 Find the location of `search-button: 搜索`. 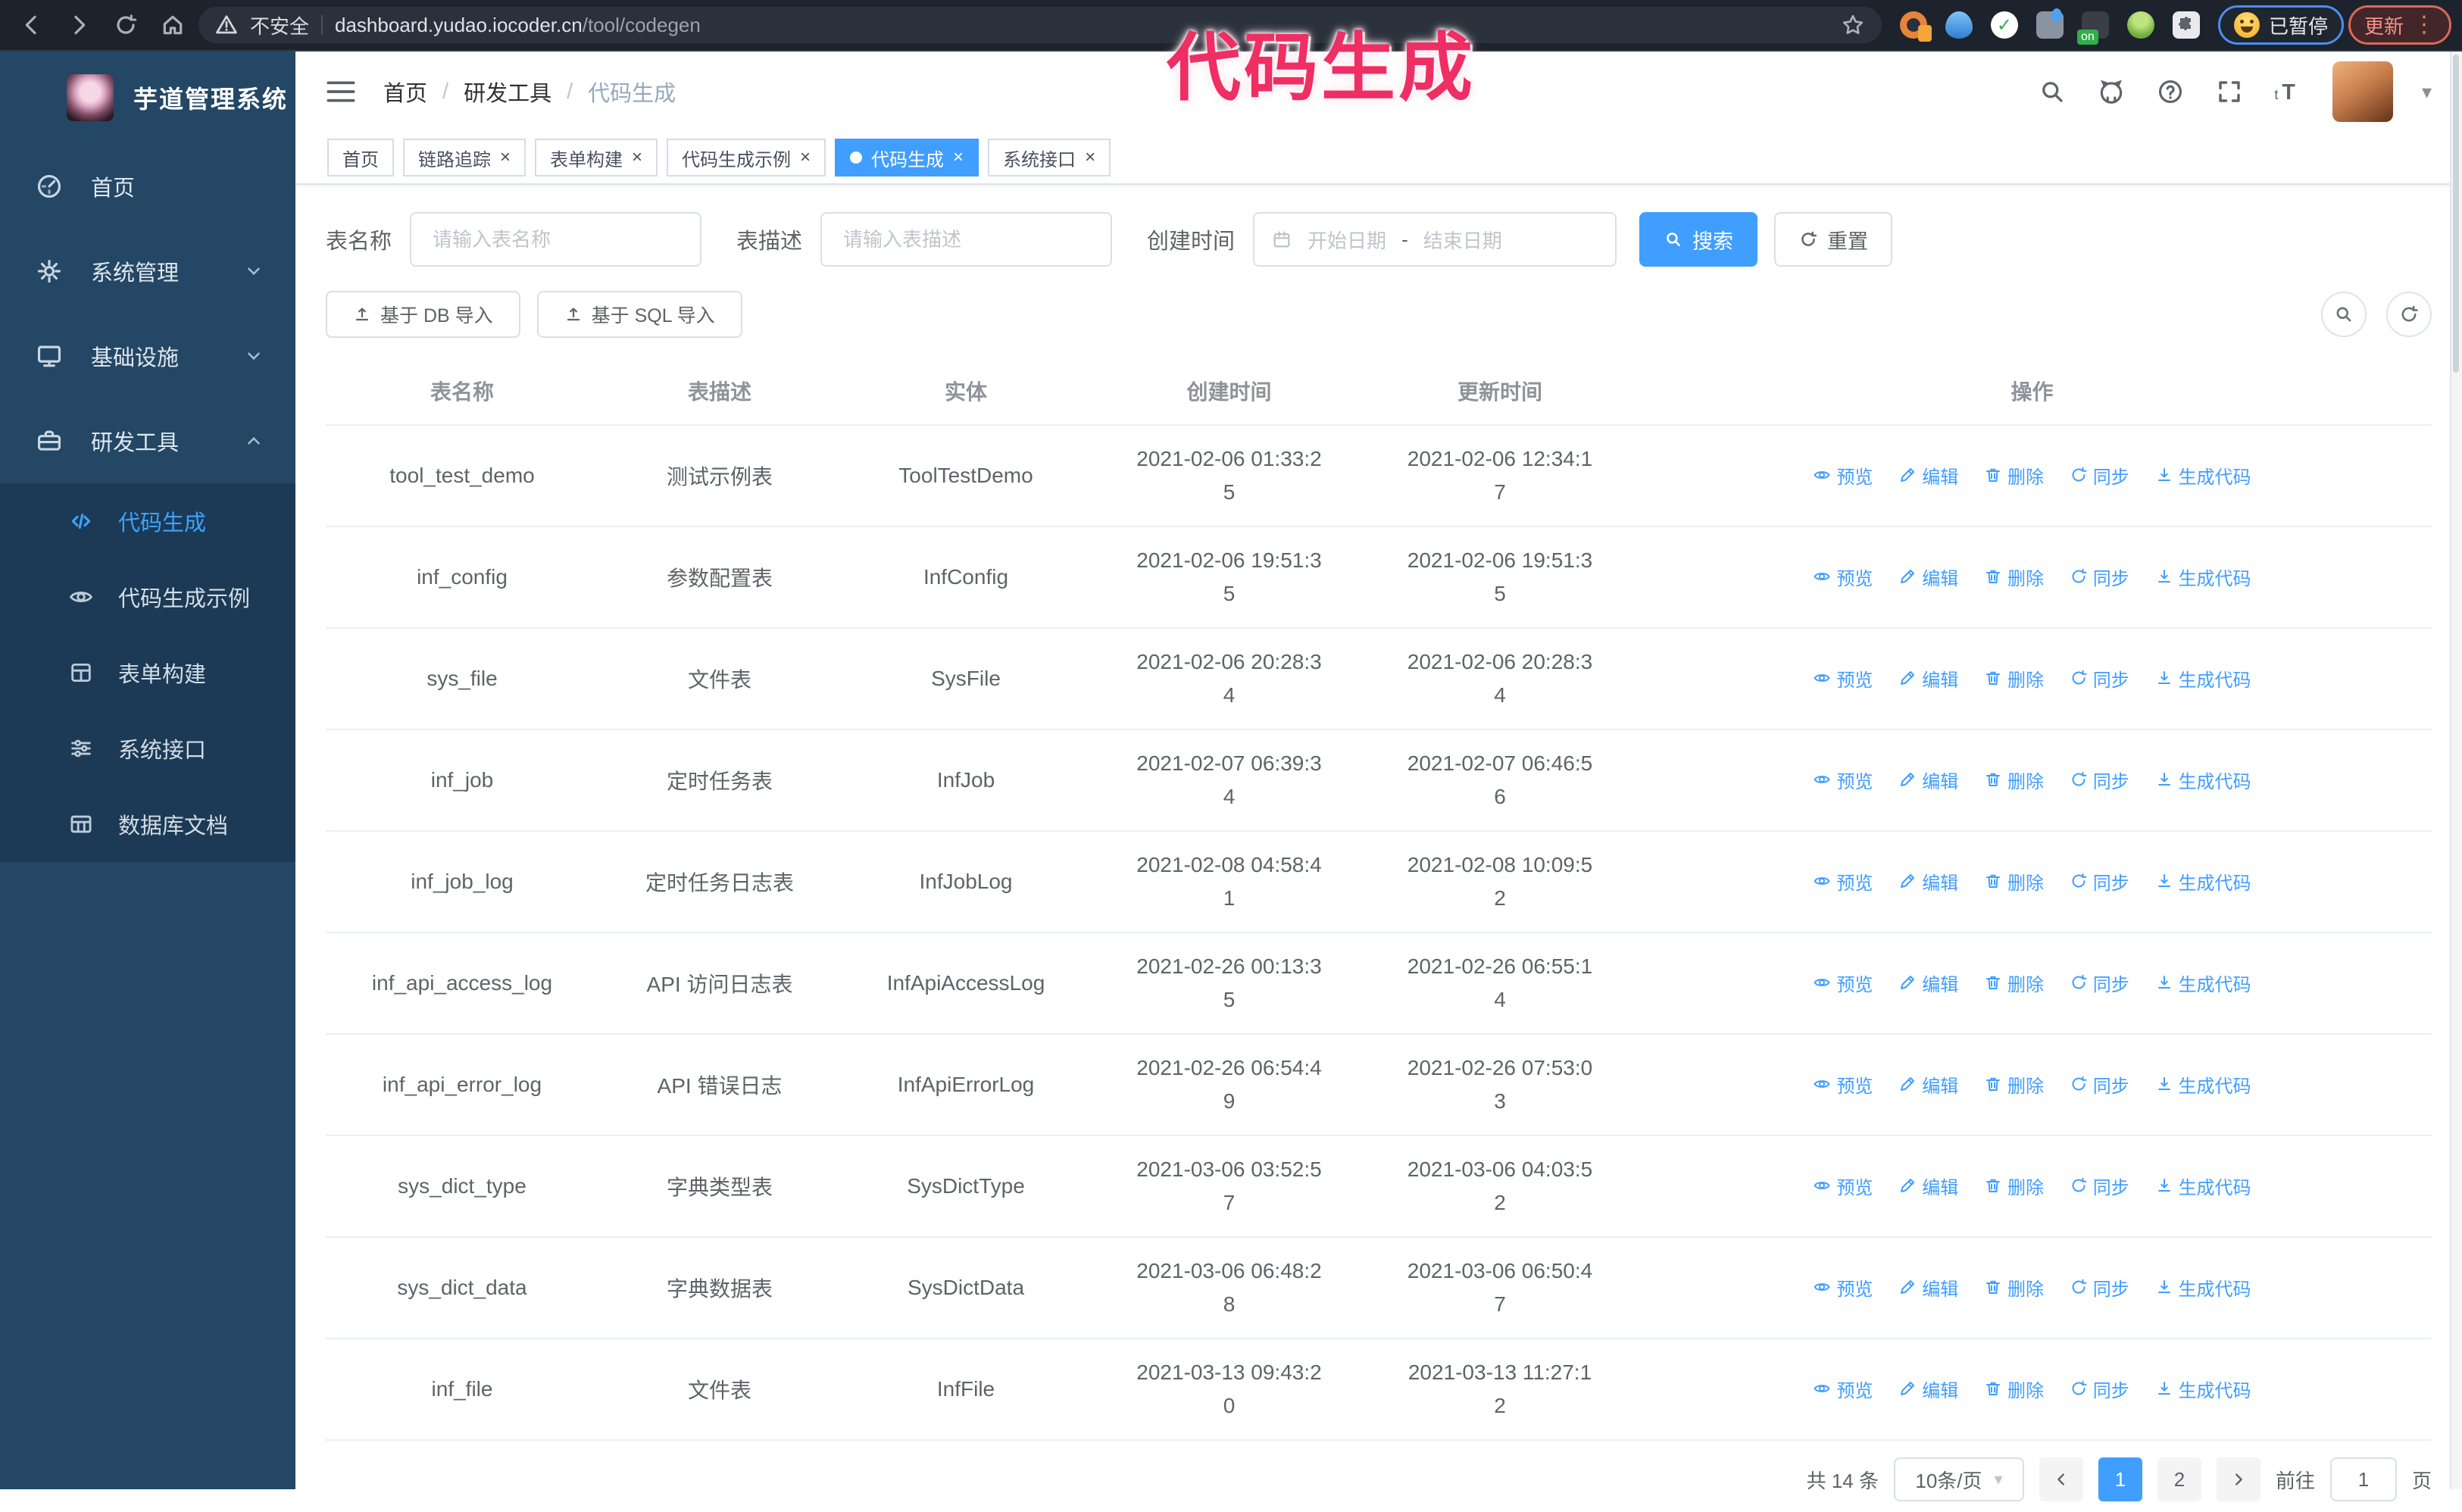

search-button: 搜索 is located at coordinates (1698, 239).